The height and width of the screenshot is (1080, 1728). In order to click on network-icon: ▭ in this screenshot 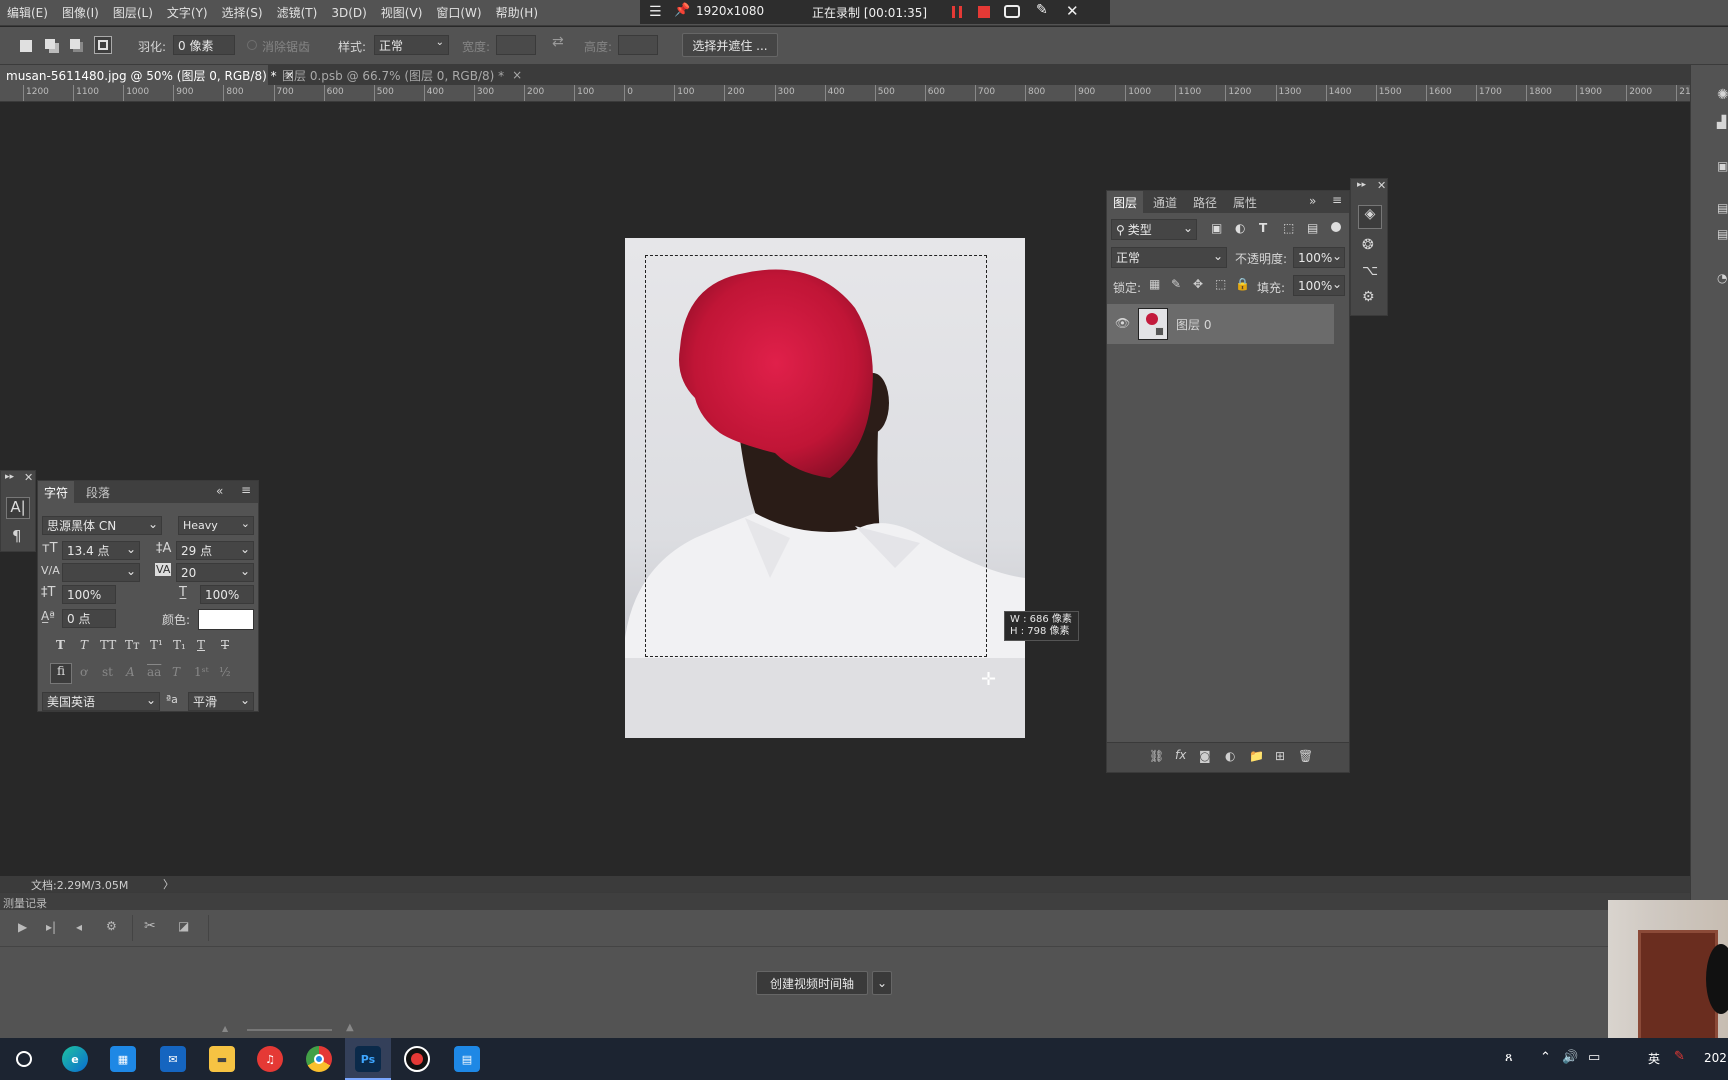, I will do `click(1594, 1057)`.